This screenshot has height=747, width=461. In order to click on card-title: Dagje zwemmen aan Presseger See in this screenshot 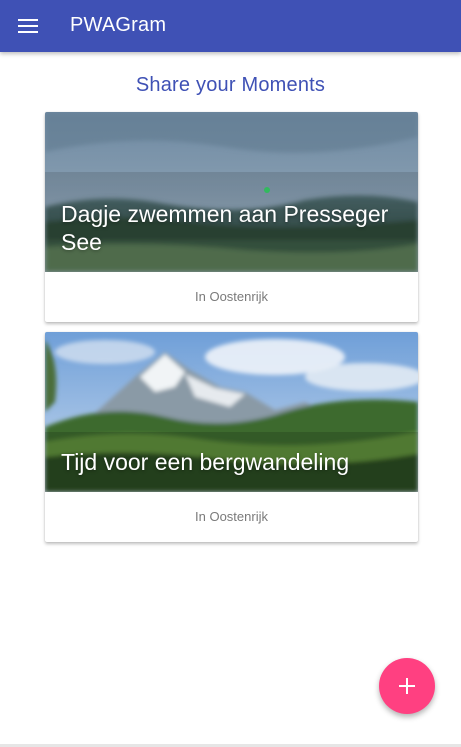, I will do `click(225, 228)`.